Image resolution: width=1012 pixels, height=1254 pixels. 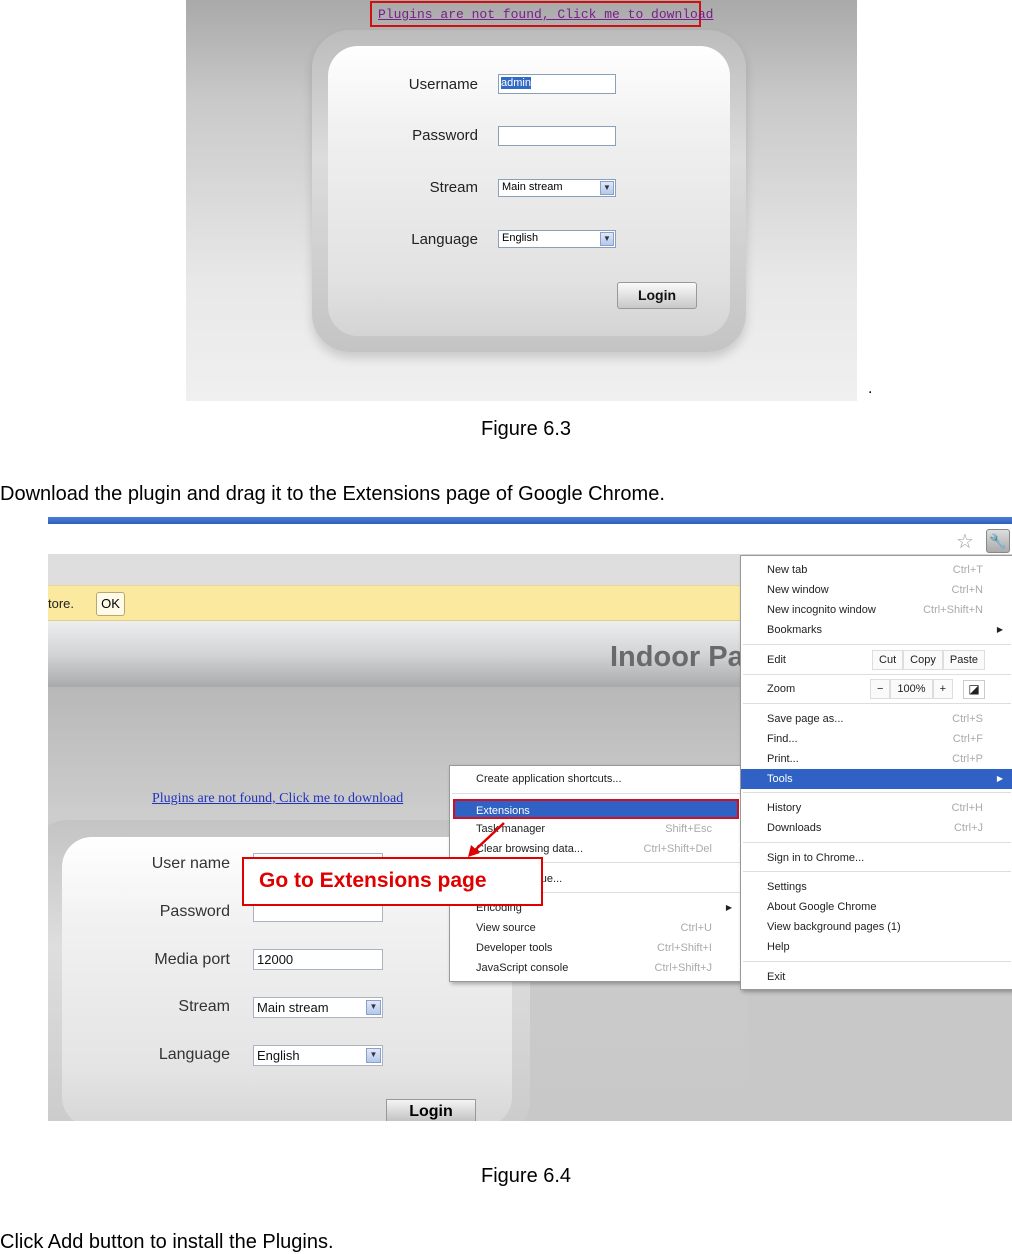 What do you see at coordinates (684, 948) in the screenshot?
I see `menu-shortcut: Ctrl+Shift+I` at bounding box center [684, 948].